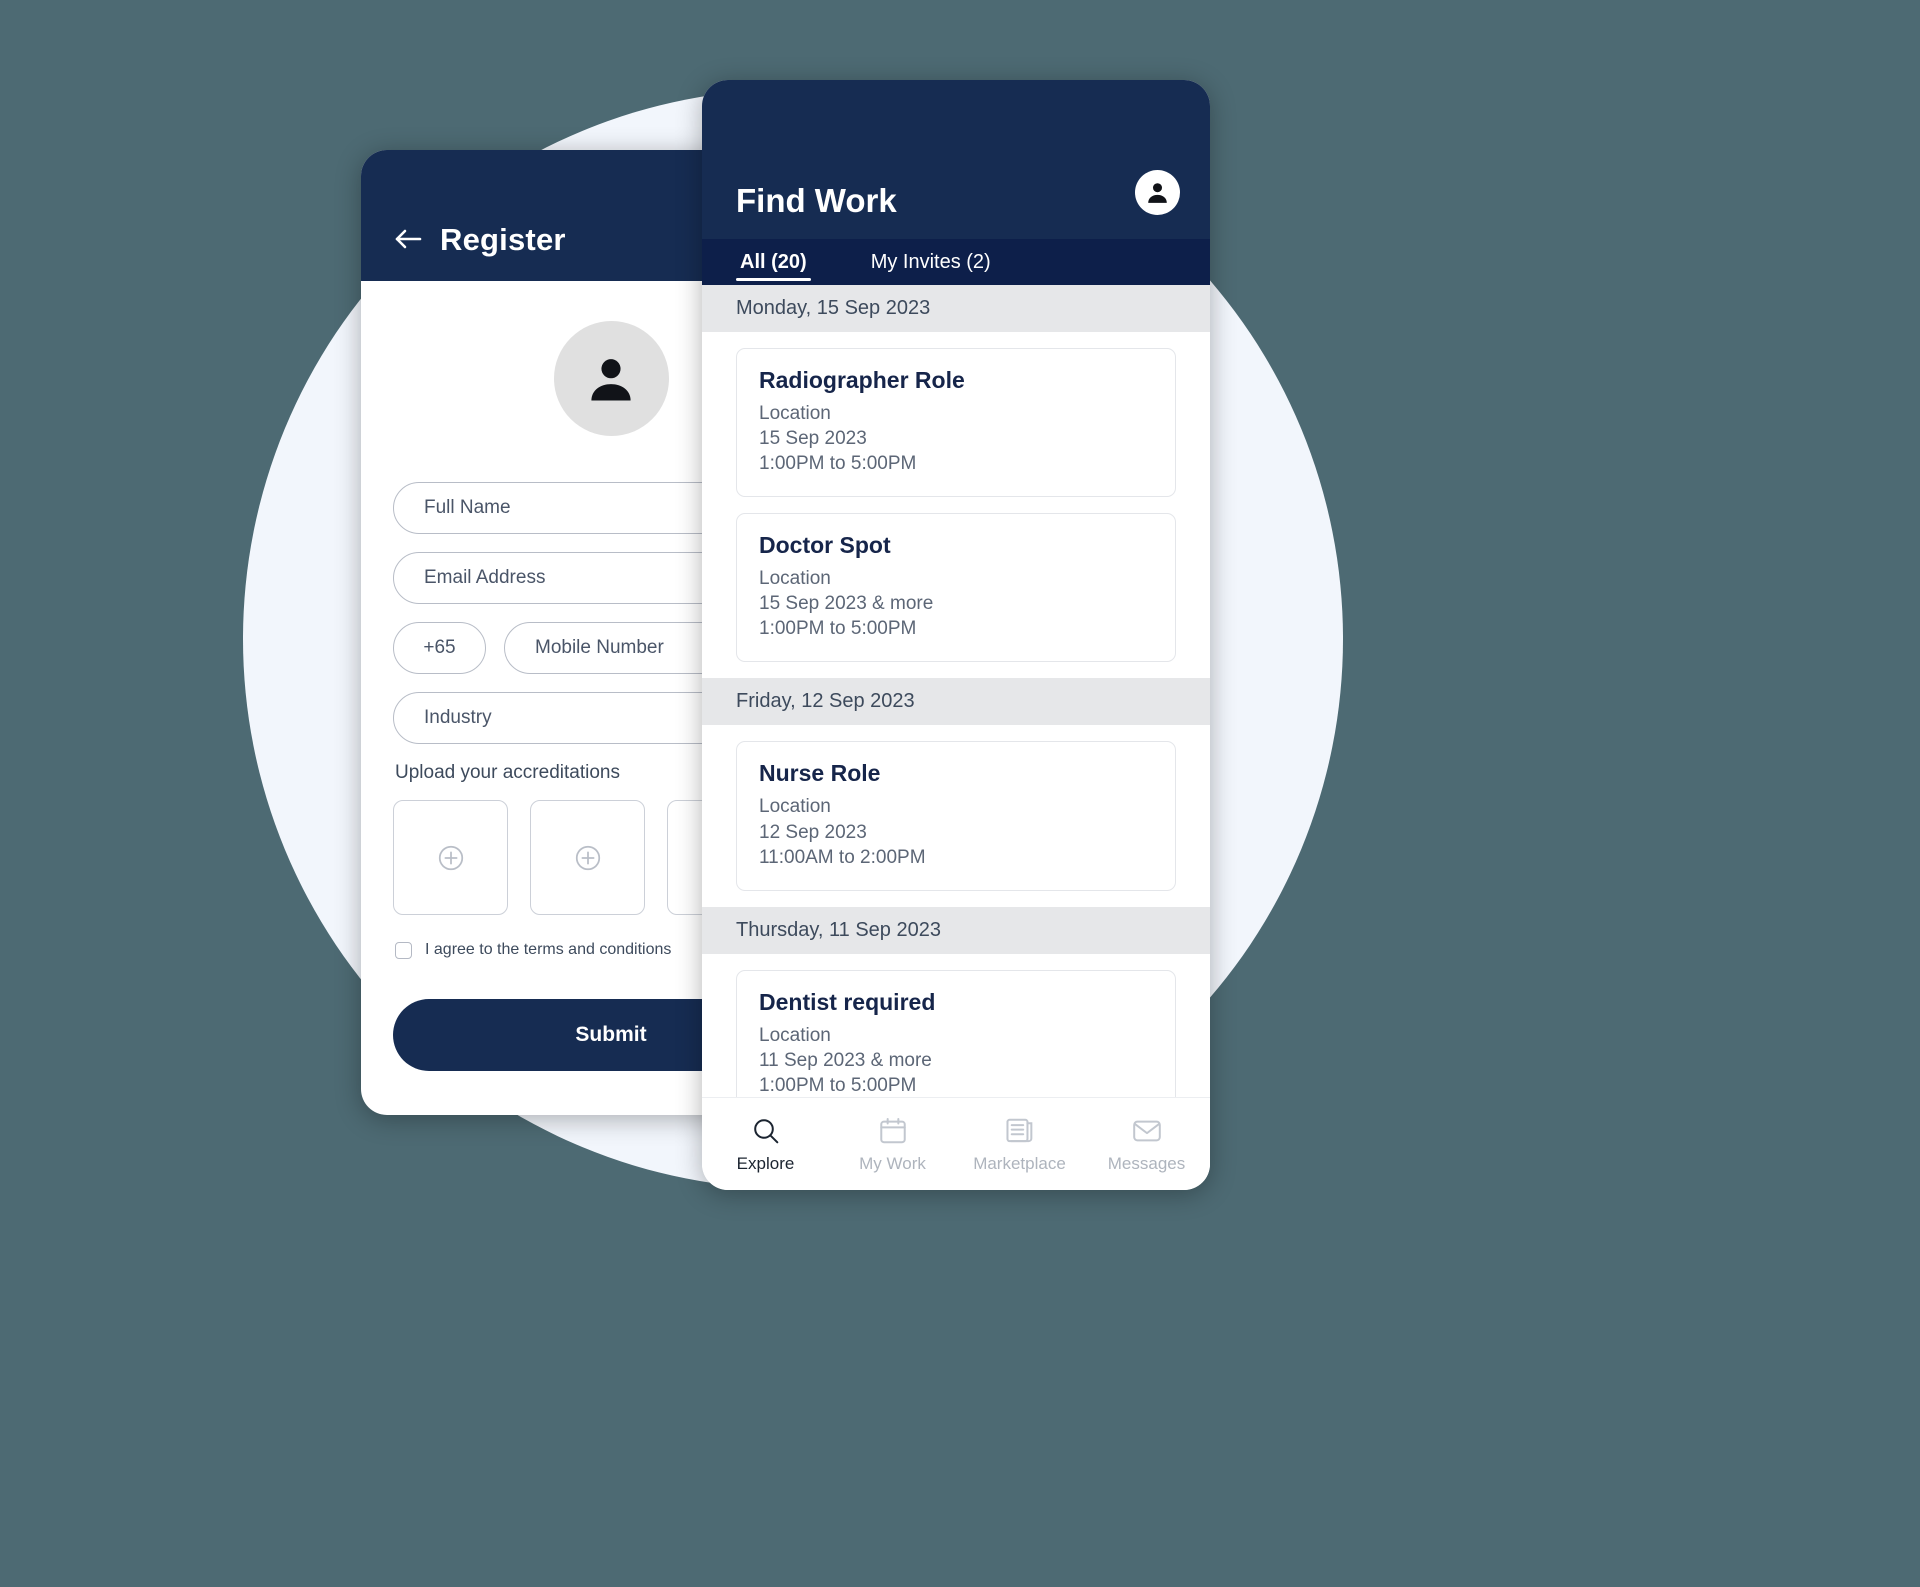 The width and height of the screenshot is (1920, 1587). What do you see at coordinates (816, 200) in the screenshot?
I see `page-title: Find Work` at bounding box center [816, 200].